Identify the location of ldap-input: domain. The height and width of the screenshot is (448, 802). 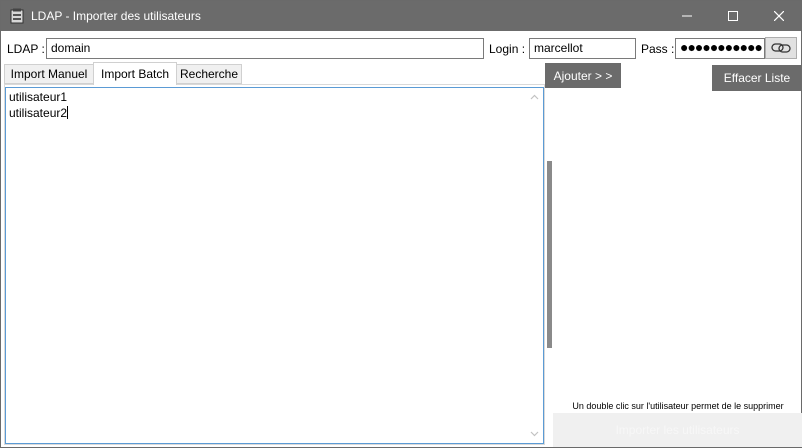
(265, 48).